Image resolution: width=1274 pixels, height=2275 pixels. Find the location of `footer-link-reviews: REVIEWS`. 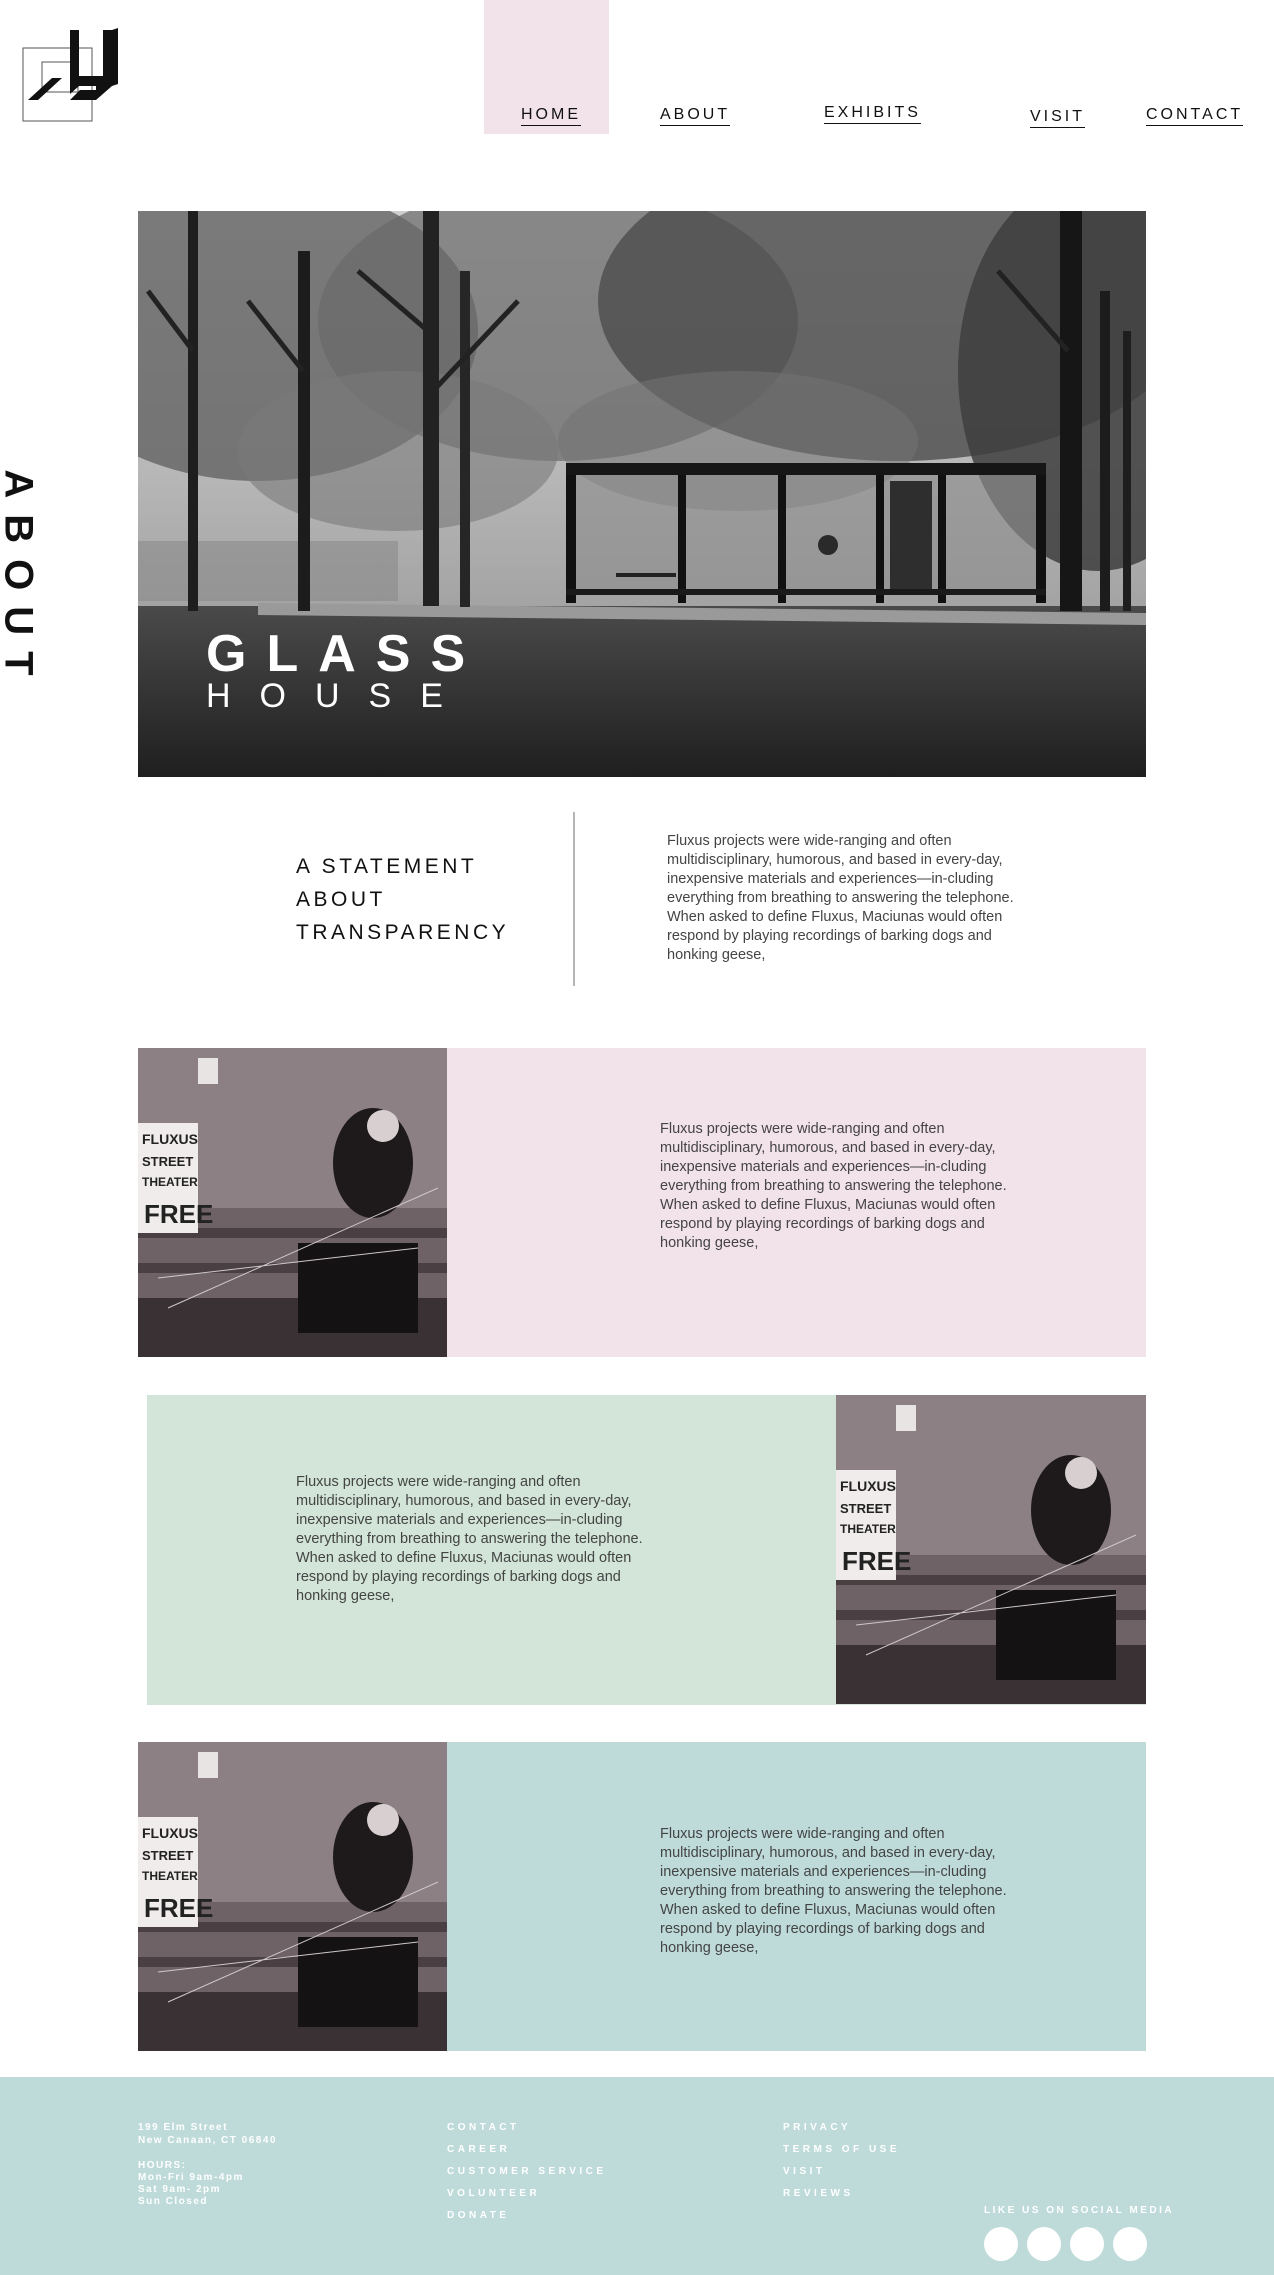

footer-link-reviews: REVIEWS is located at coordinates (818, 2193).